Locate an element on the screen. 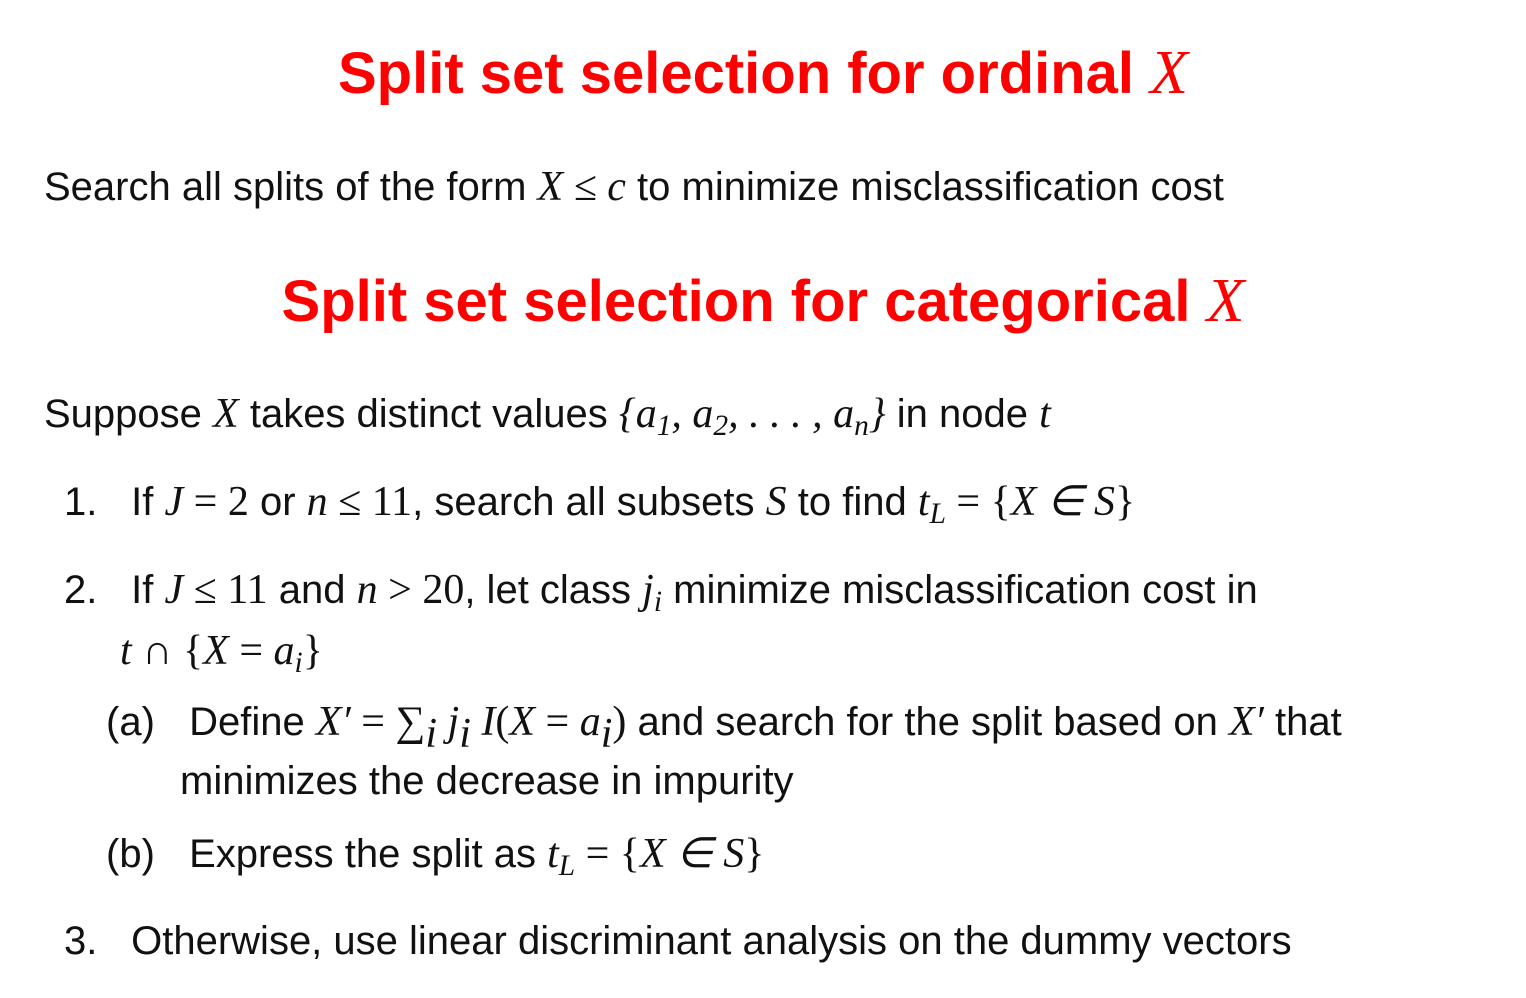 The width and height of the screenshot is (1526, 998). item2-m3-sub: i is located at coordinates (658, 602).